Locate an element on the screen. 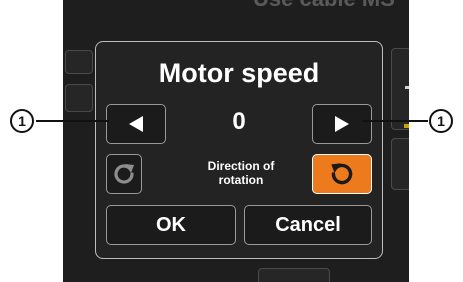 Image resolution: width=463 pixels, height=282 pixels. rotate-counterclockwise-icon is located at coordinates (342, 174).